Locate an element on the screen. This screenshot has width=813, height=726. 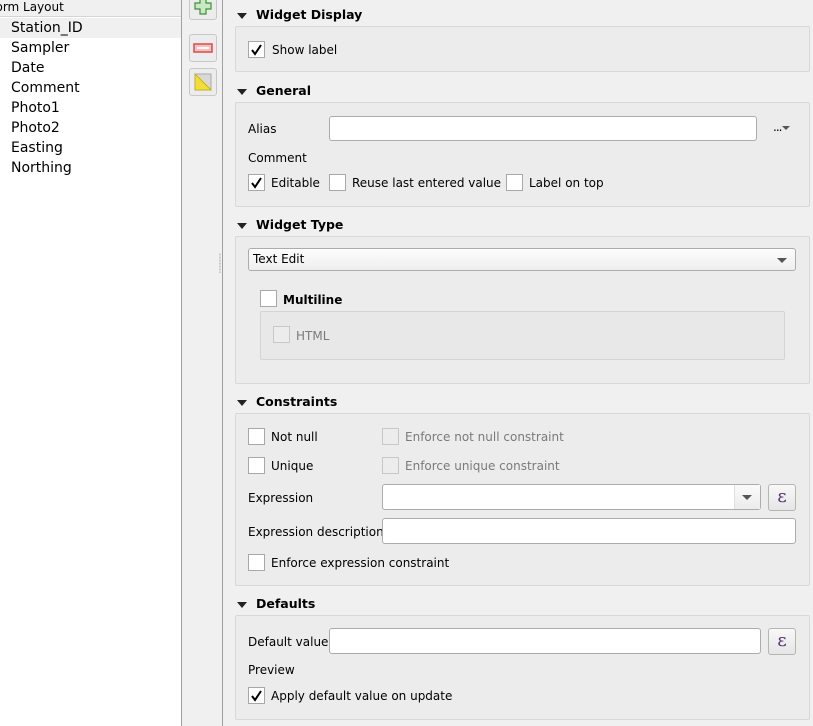
plus-icon is located at coordinates (203, 7).